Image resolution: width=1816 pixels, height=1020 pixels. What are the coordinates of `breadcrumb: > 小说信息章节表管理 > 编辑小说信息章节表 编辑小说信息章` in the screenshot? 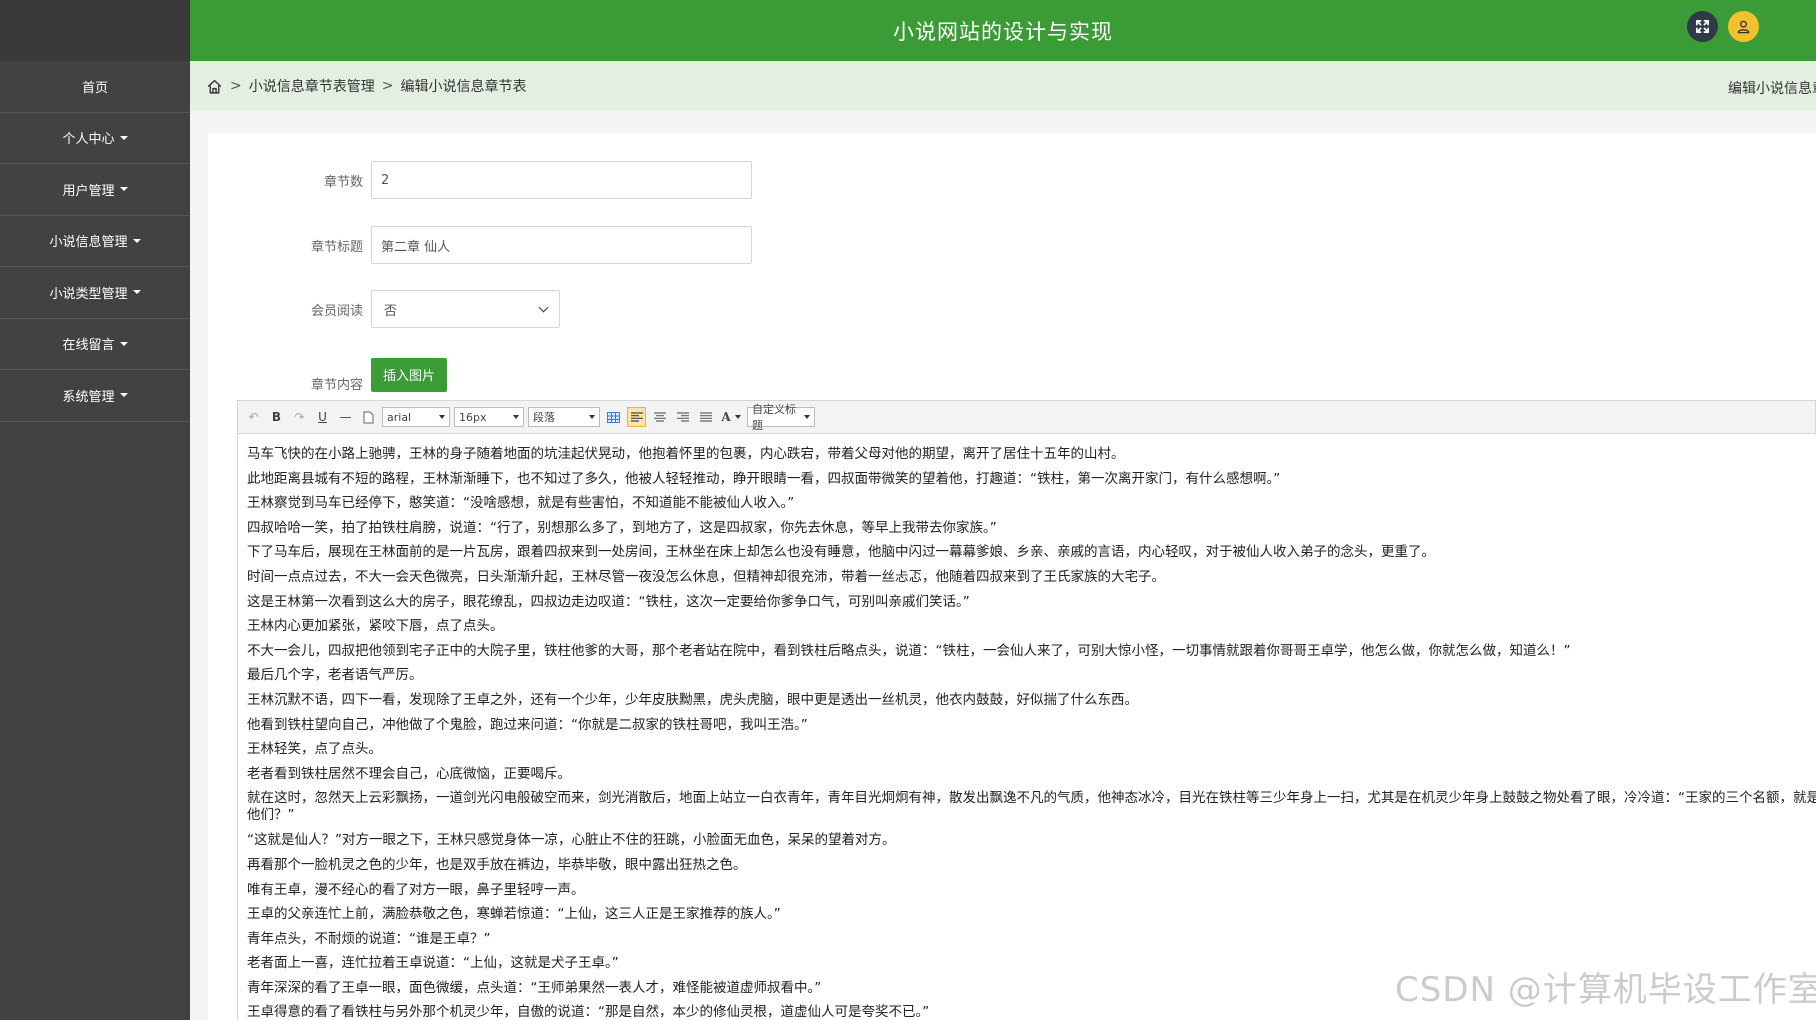 It's located at (1003, 86).